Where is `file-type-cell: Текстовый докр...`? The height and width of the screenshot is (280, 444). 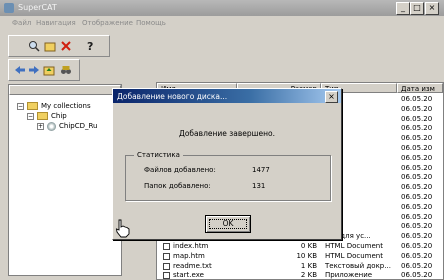 file-type-cell: Текстовый докр... is located at coordinates (358, 265).